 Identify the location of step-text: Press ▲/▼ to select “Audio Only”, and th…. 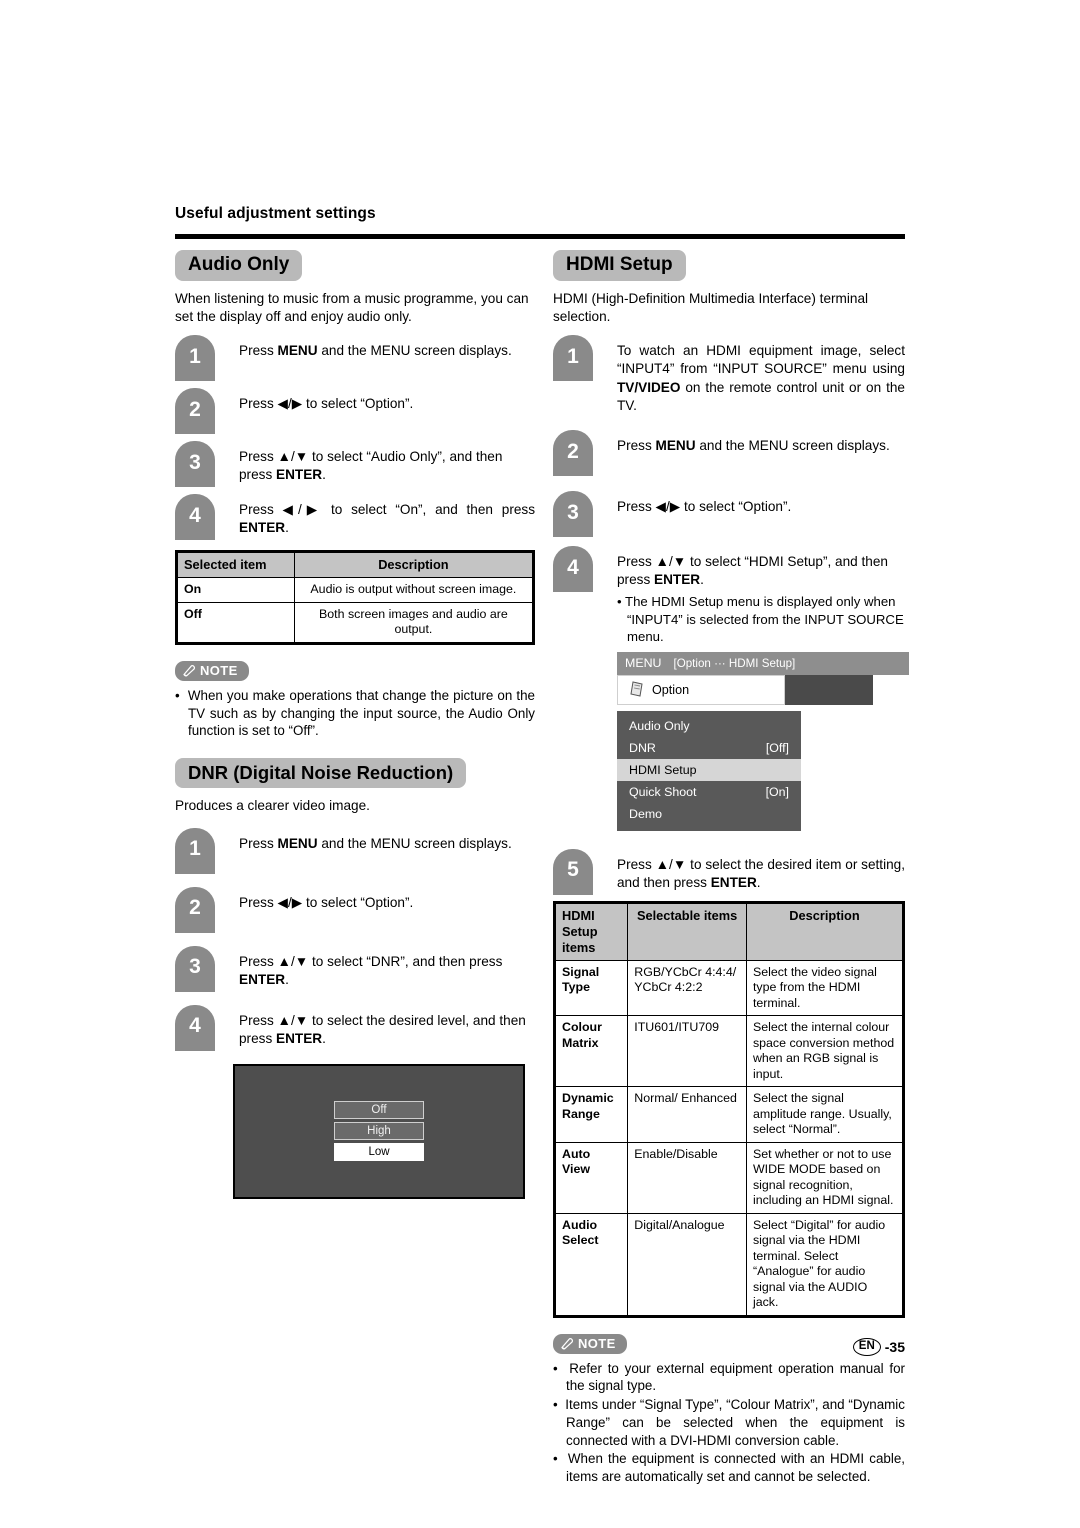
(371, 466).